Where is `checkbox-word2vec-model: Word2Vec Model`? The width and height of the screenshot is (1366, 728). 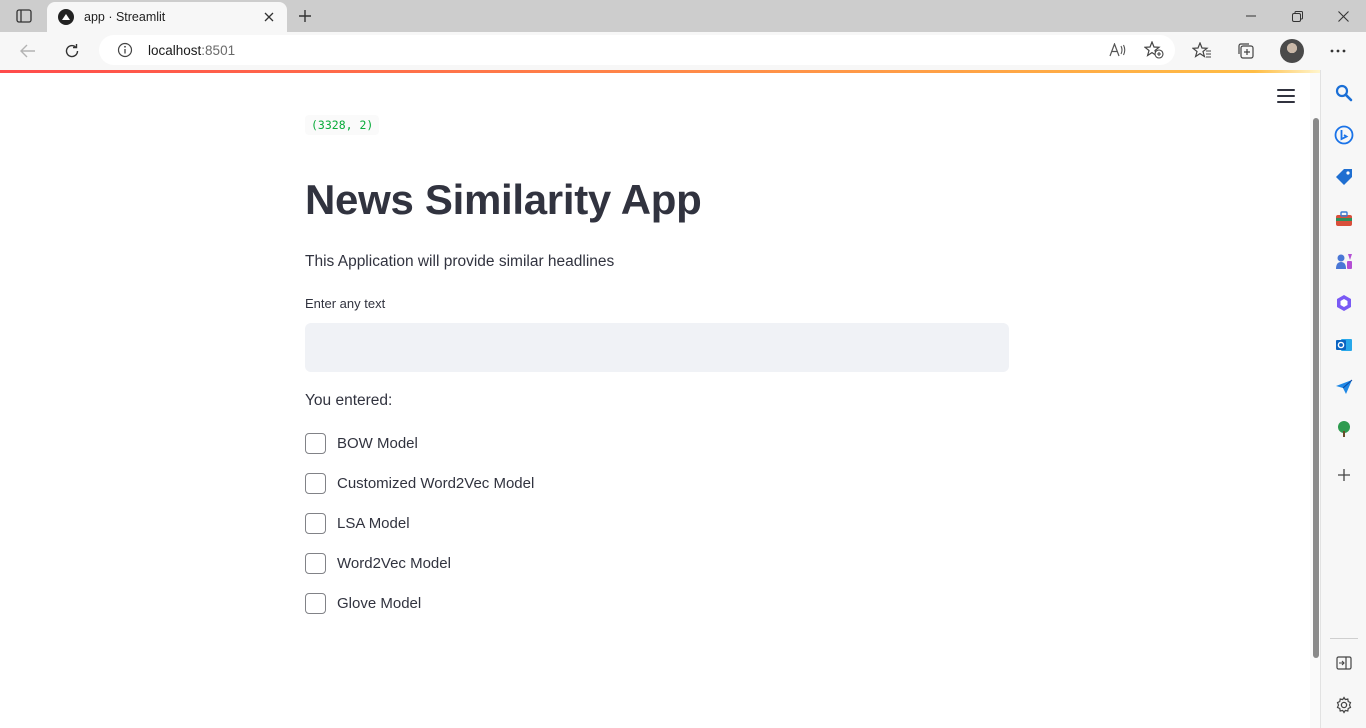 checkbox-word2vec-model: Word2Vec Model is located at coordinates (378, 563).